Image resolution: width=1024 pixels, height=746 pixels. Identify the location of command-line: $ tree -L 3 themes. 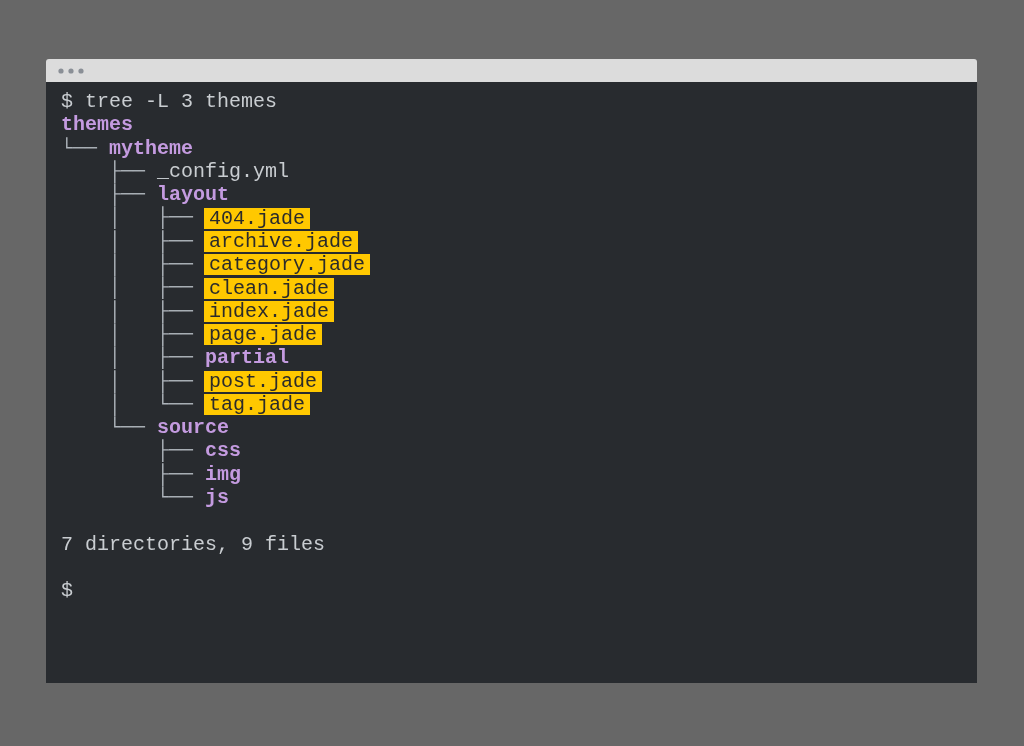
(169, 102).